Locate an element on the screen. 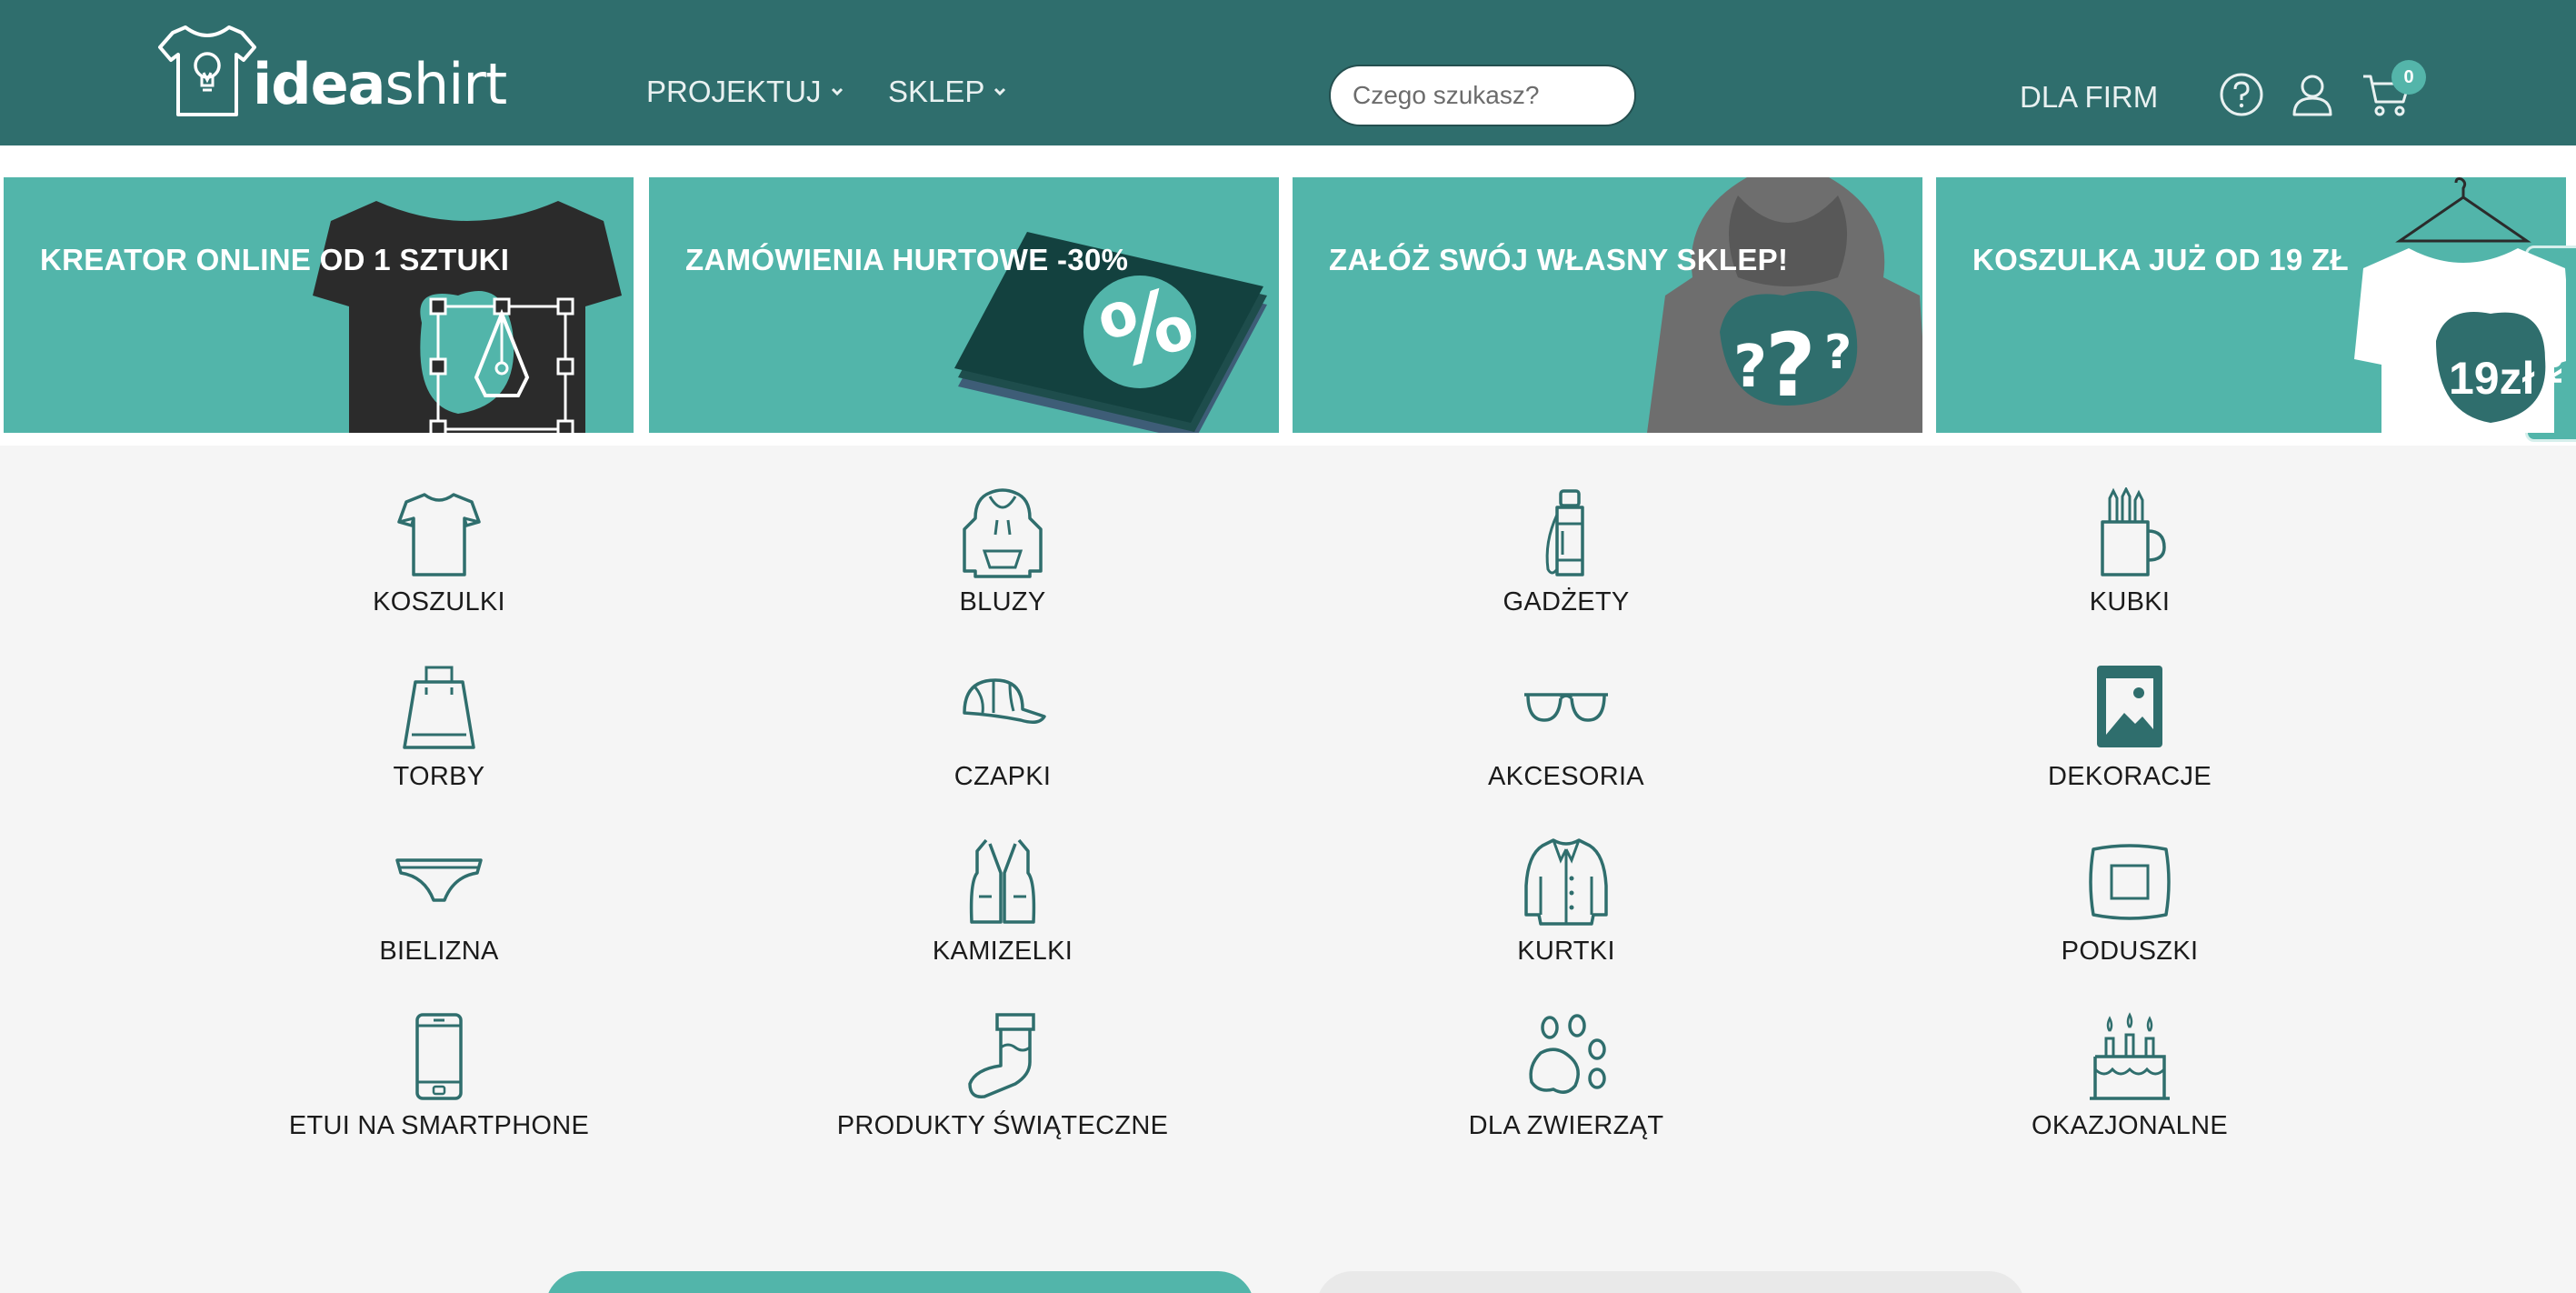 The image size is (2576, 1293). dla-firm-link: DLA FIRM is located at coordinates (2089, 97).